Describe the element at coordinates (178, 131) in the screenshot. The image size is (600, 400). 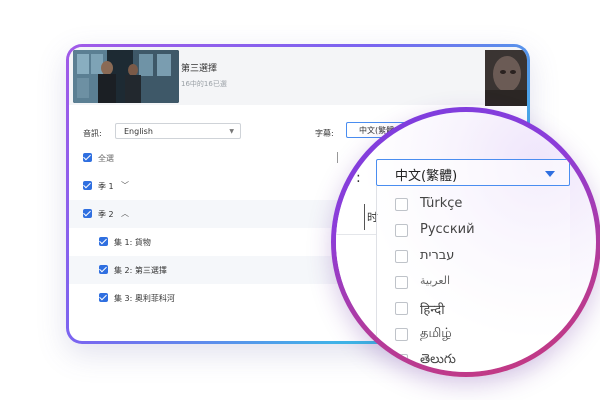
I see `audio-select: English ▼` at that location.